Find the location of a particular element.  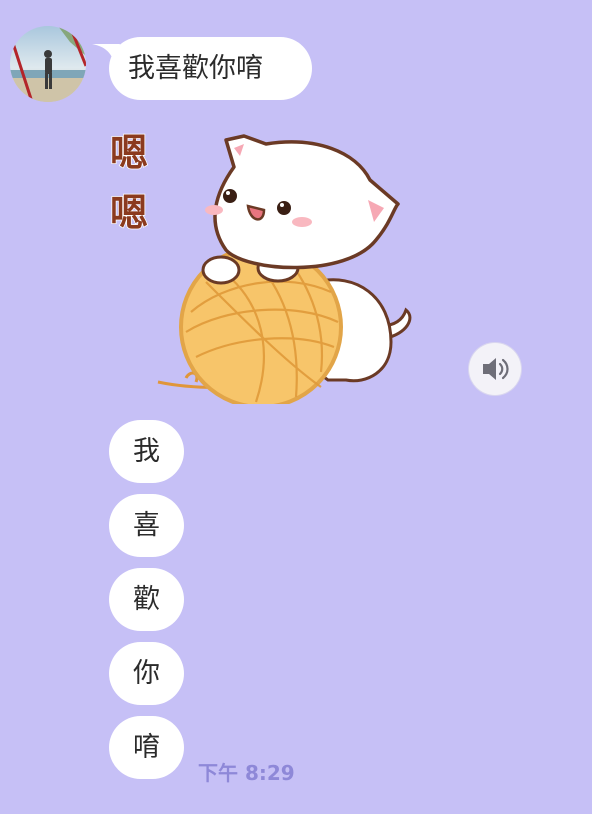

message-text: 我喜歡你唷 is located at coordinates (195, 68).